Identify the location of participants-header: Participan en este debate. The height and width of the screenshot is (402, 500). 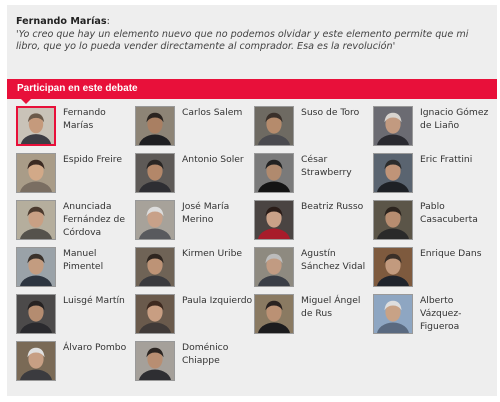
(252, 91).